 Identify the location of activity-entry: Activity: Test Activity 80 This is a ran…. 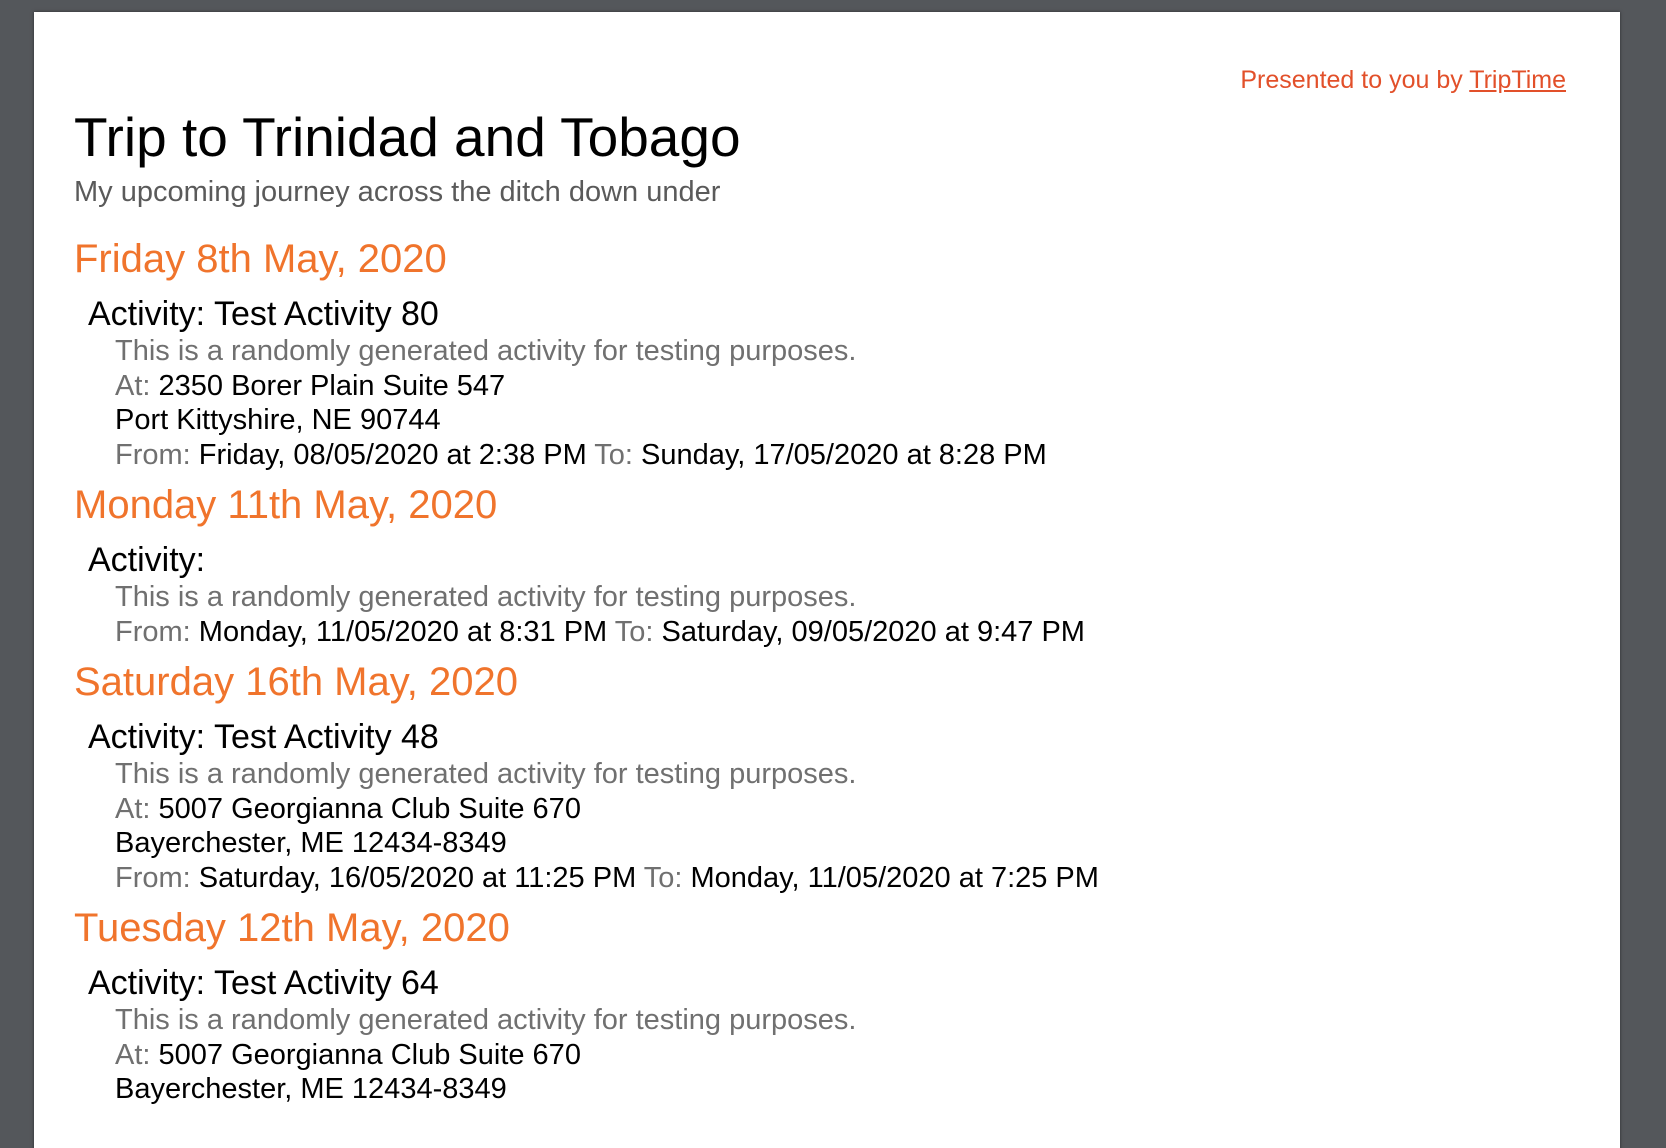
(847, 383).